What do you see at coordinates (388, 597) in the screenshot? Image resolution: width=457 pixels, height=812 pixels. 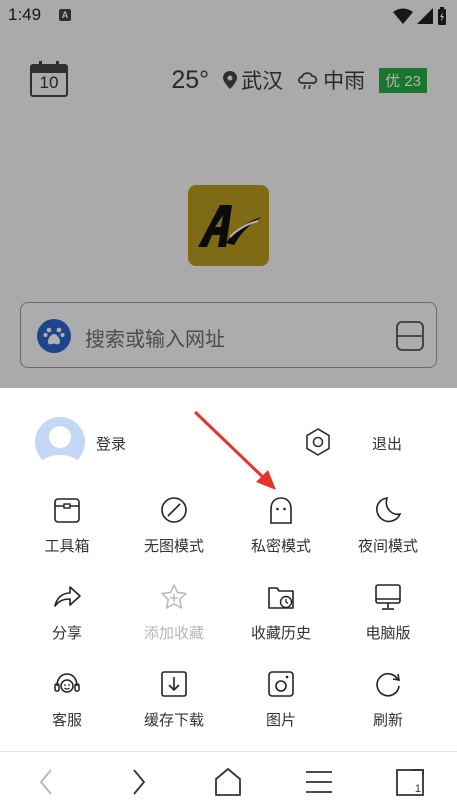 I see `desktop-icon` at bounding box center [388, 597].